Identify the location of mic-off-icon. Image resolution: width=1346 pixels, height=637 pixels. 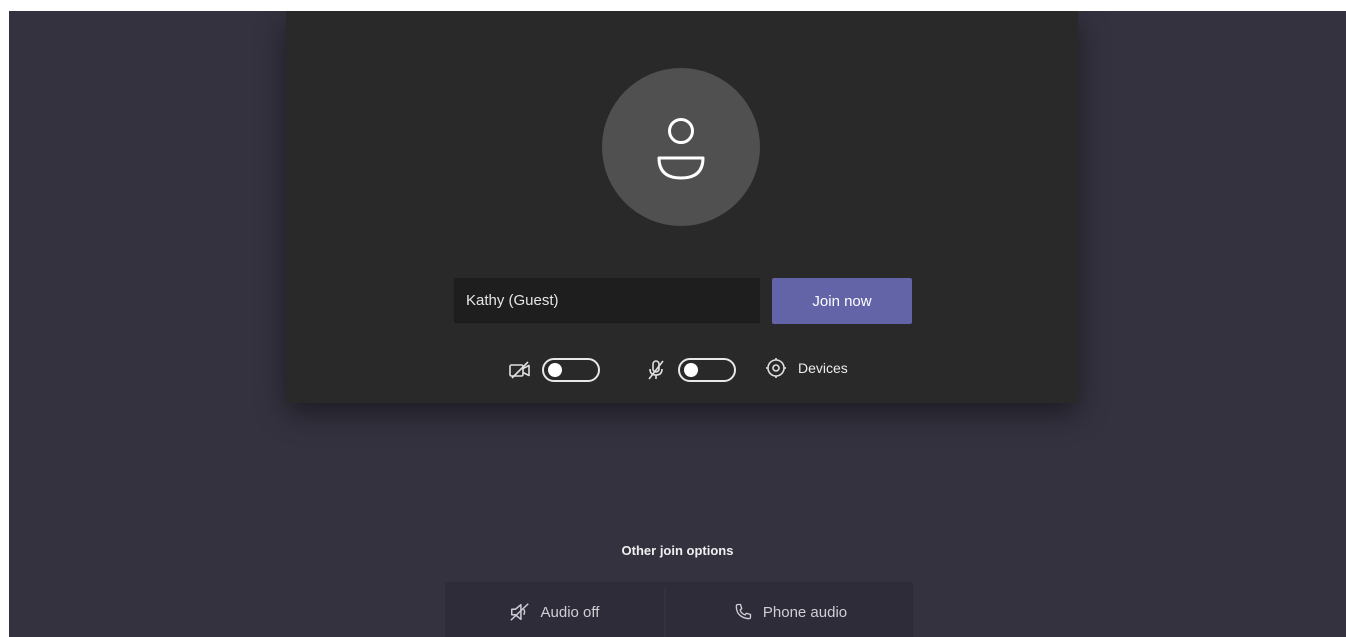
(656, 370).